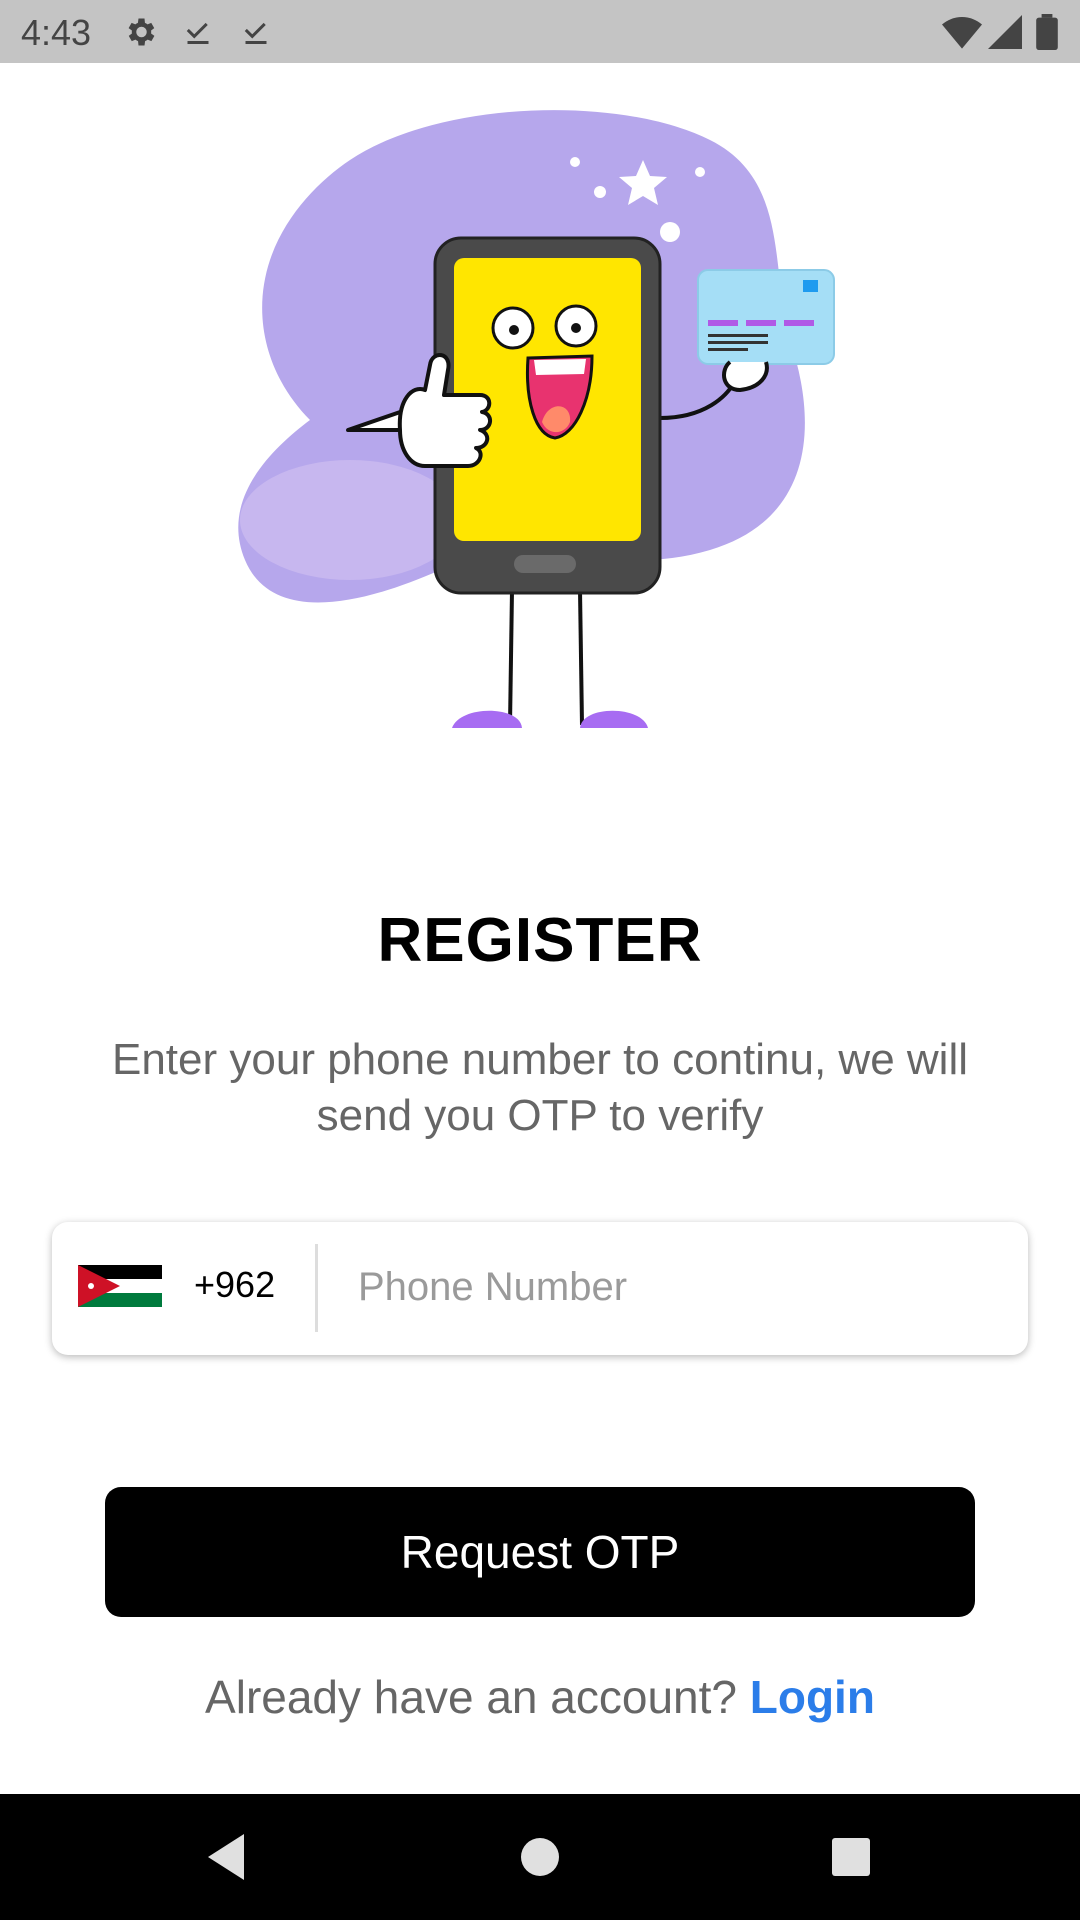 The height and width of the screenshot is (1920, 1080). What do you see at coordinates (234, 1285) in the screenshot?
I see `country-code: +962` at bounding box center [234, 1285].